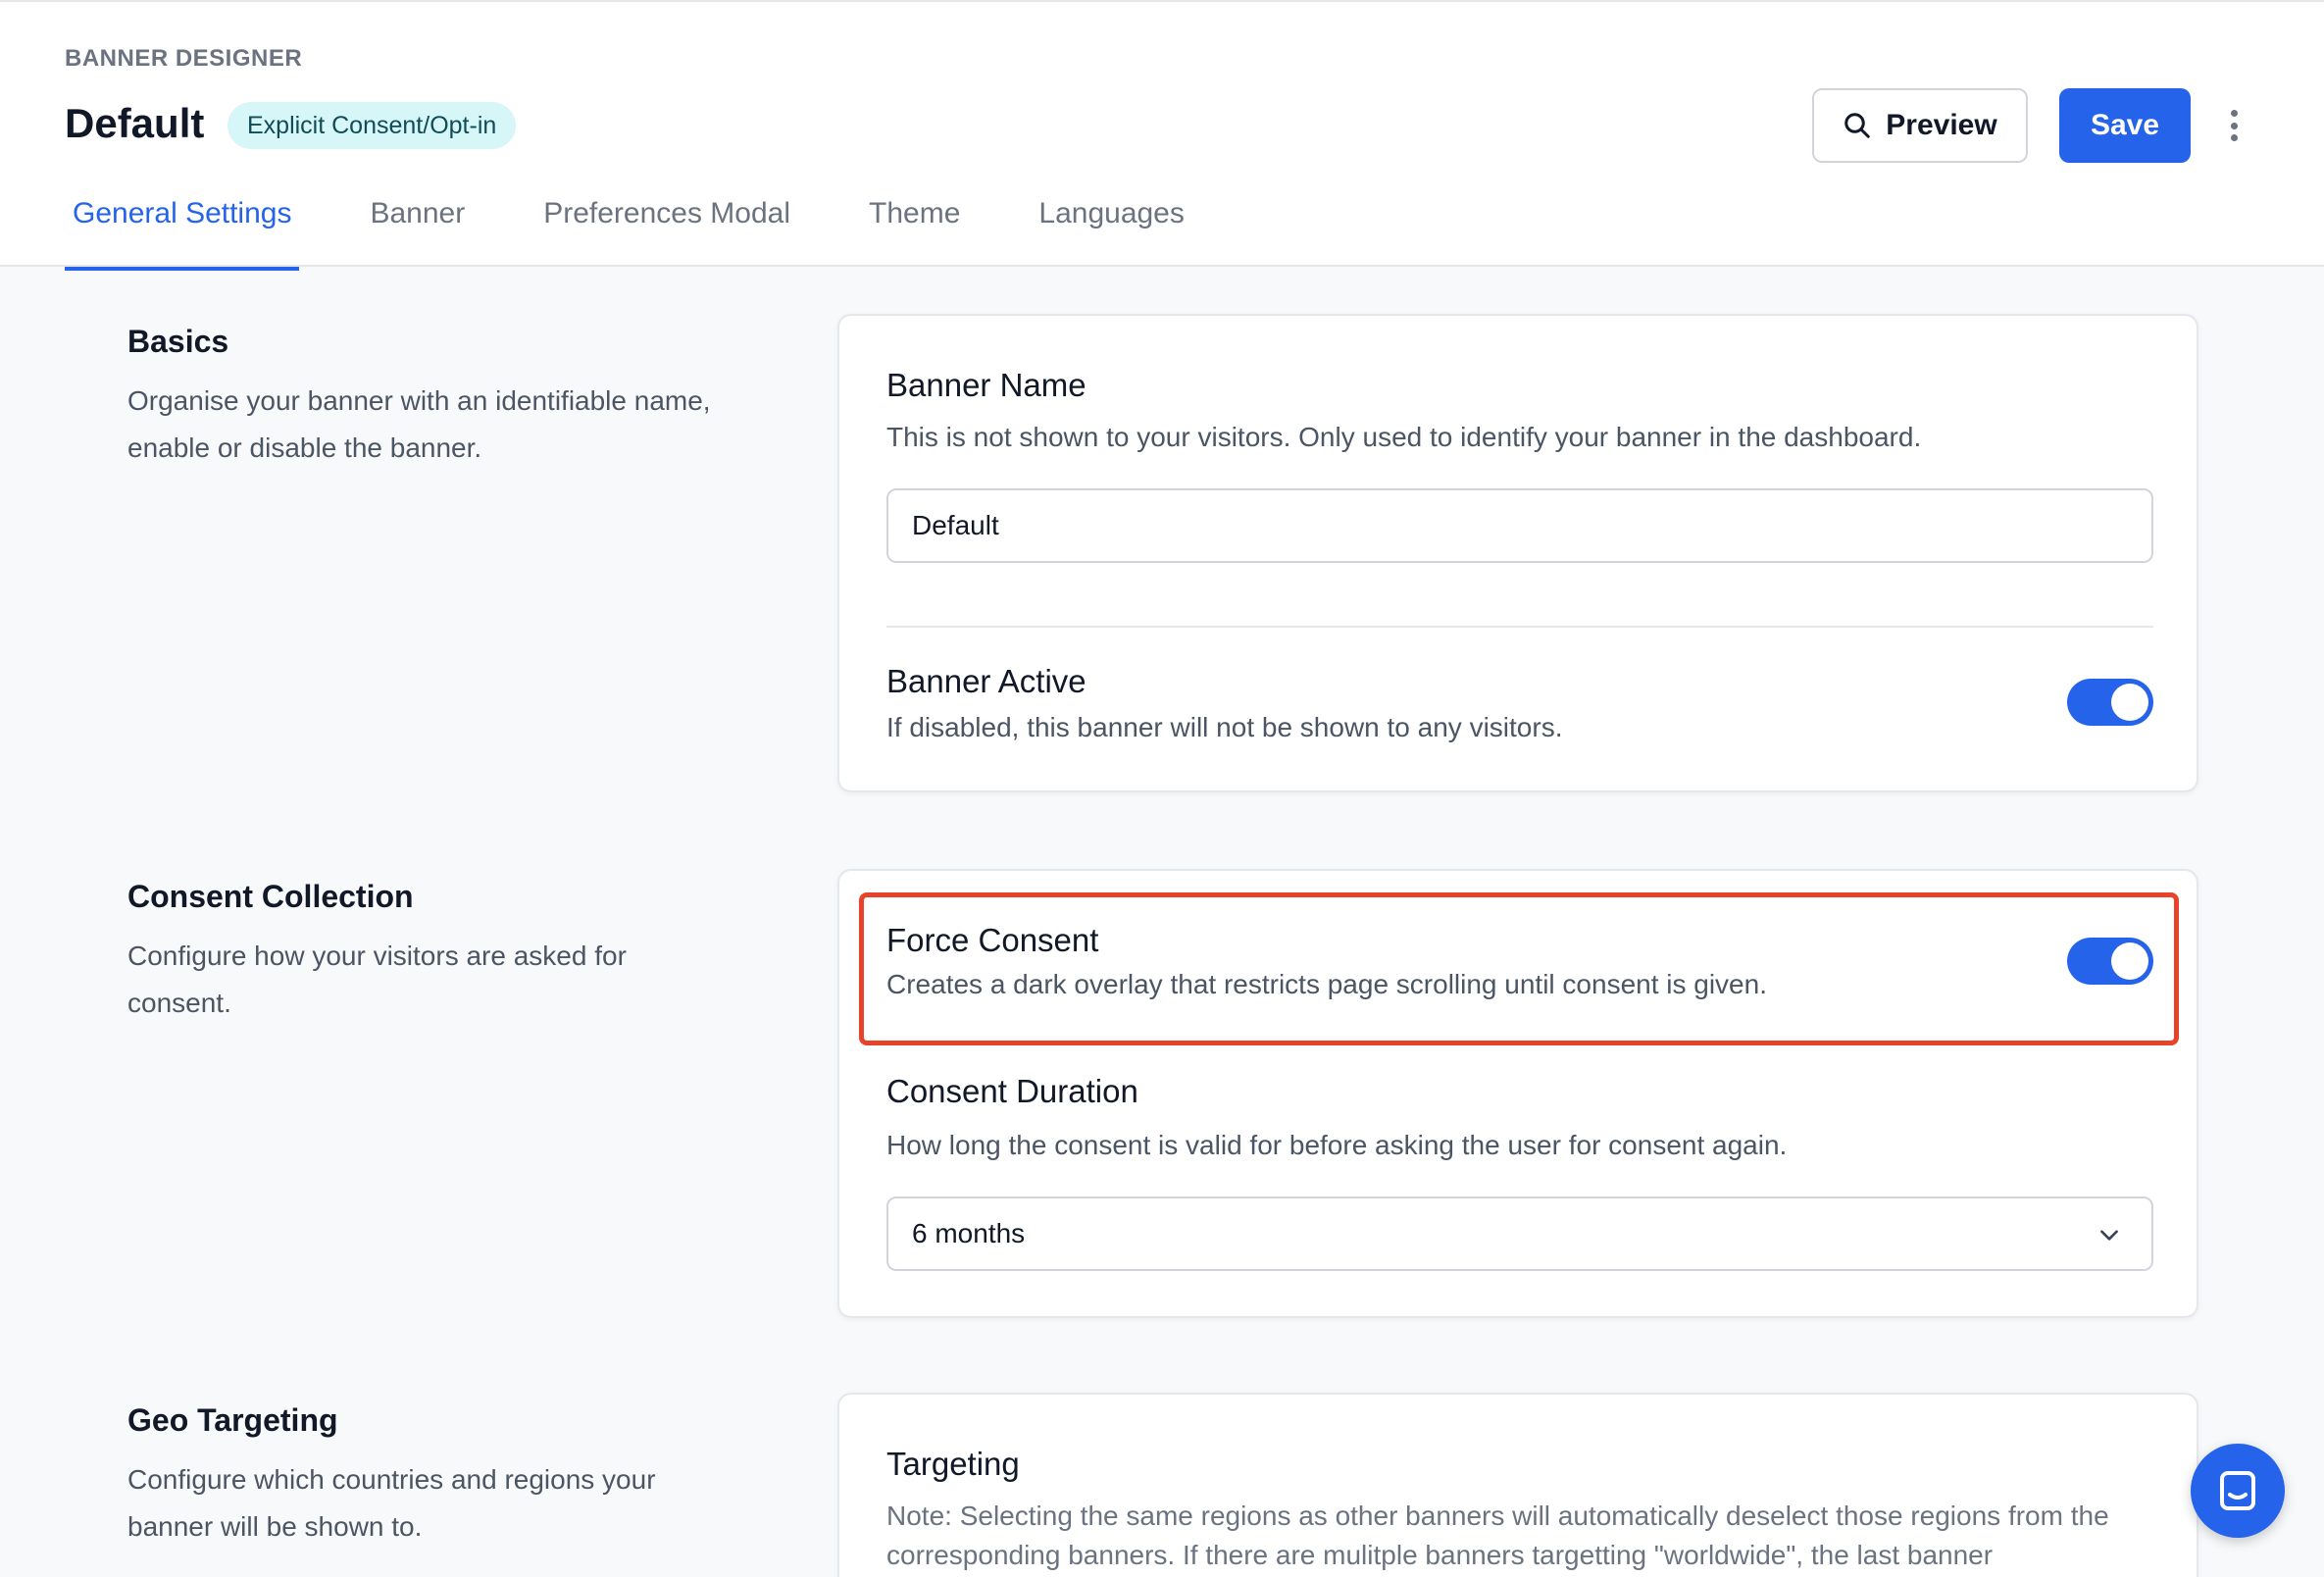 This screenshot has width=2324, height=1577. What do you see at coordinates (233, 1420) in the screenshot?
I see `geo-title: Geo Targeting` at bounding box center [233, 1420].